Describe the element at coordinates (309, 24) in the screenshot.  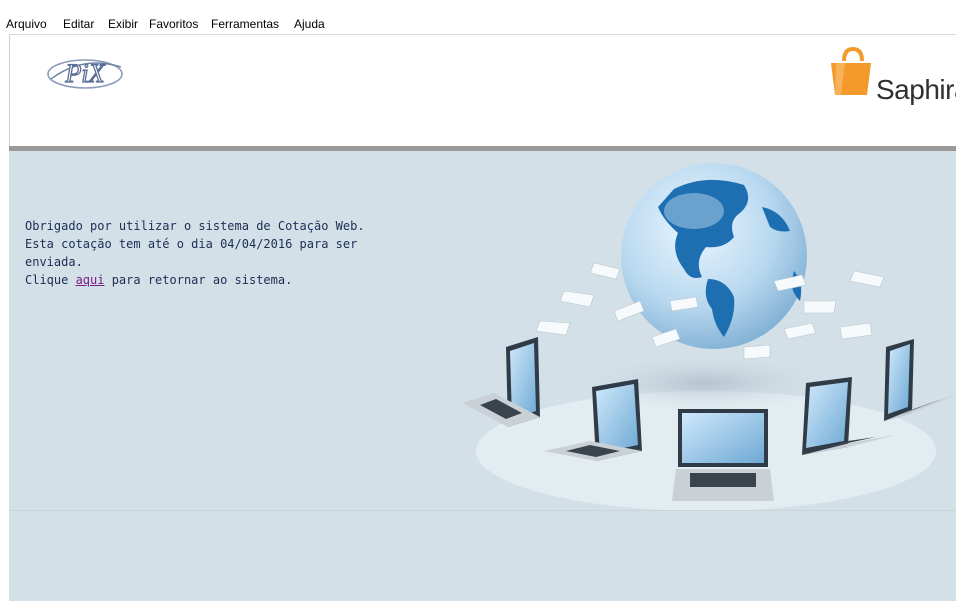
I see `menu-ajuda: Ajuda` at that location.